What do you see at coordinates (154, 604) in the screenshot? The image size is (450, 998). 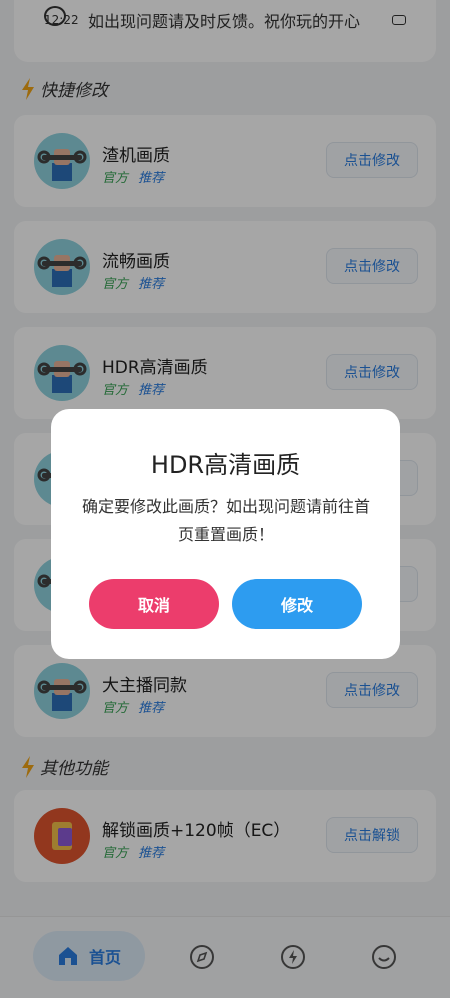 I see `cancel-button: 取消` at bounding box center [154, 604].